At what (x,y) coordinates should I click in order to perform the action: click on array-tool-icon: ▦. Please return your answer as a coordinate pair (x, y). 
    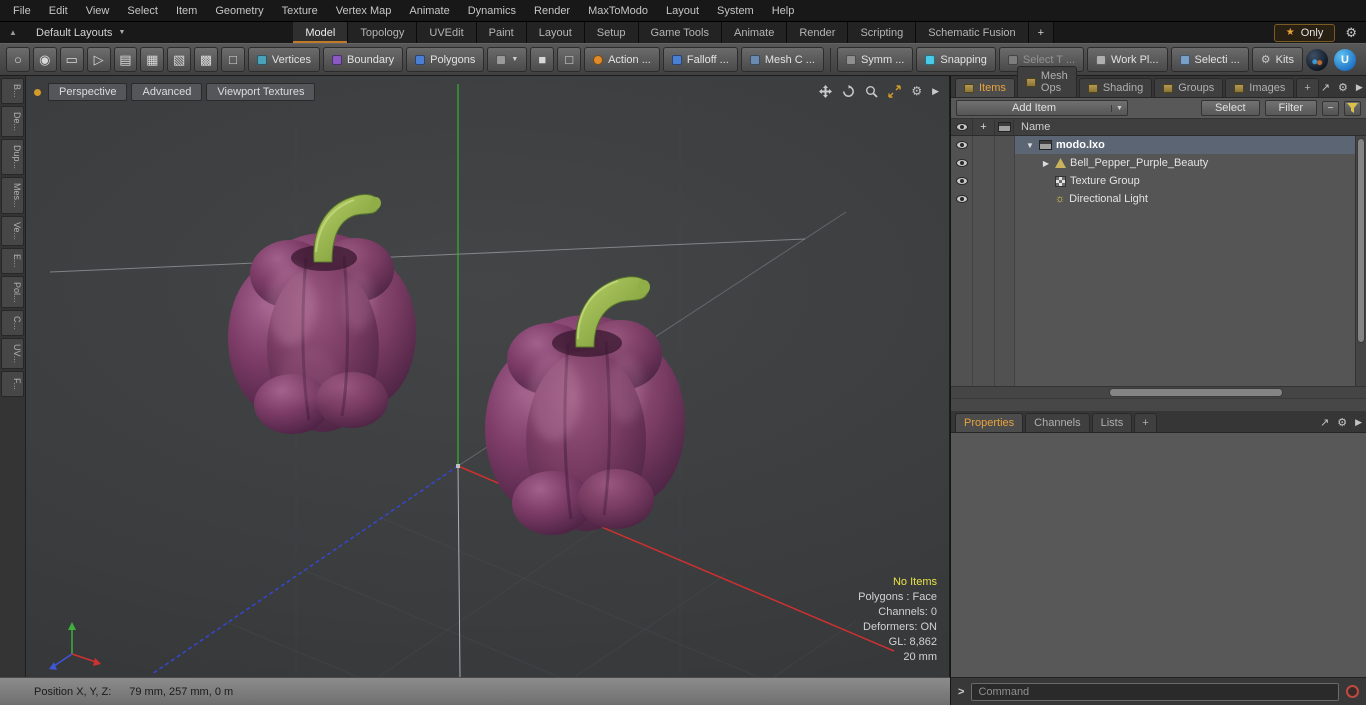
    Looking at the image, I should click on (152, 59).